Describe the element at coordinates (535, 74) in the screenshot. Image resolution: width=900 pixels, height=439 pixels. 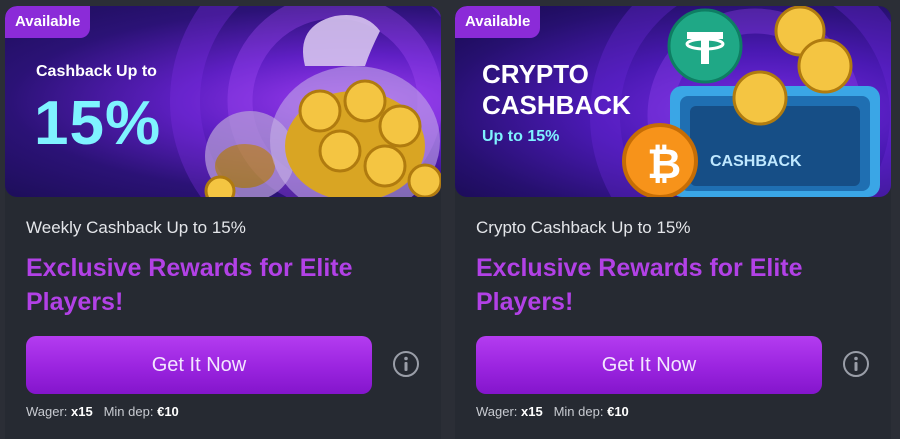
I see `banner-title-line1: CRYPTO` at that location.